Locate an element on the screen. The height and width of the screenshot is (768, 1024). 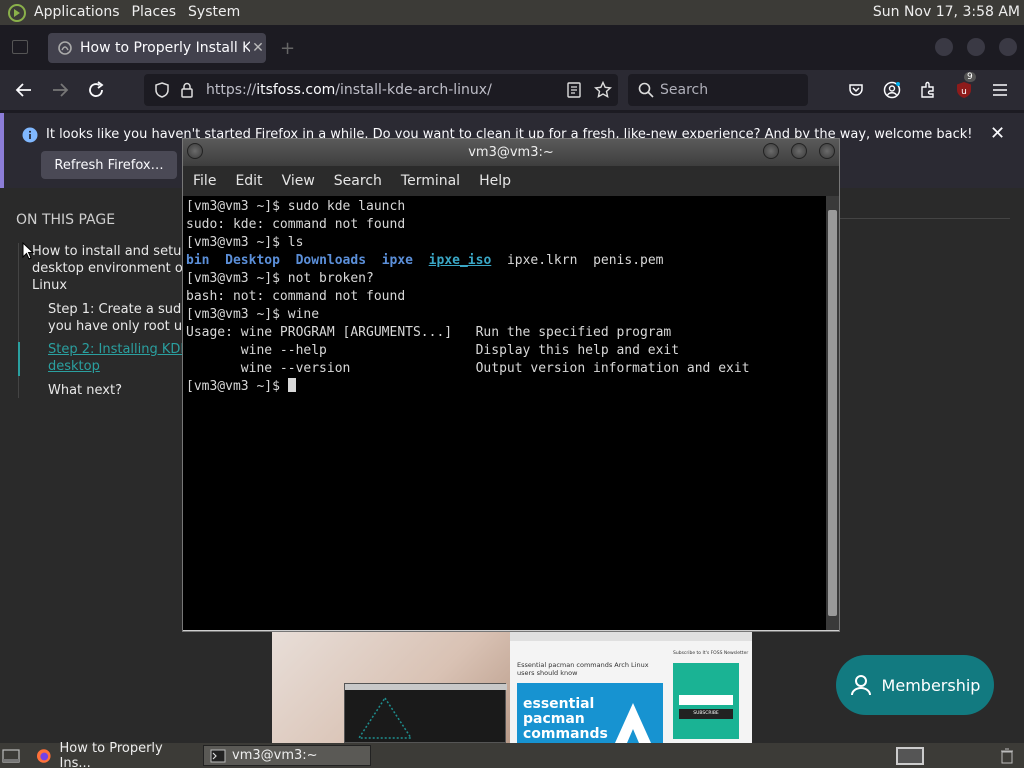
preview-subscribe-button: SUBSCRIBE is located at coordinates (706, 714).